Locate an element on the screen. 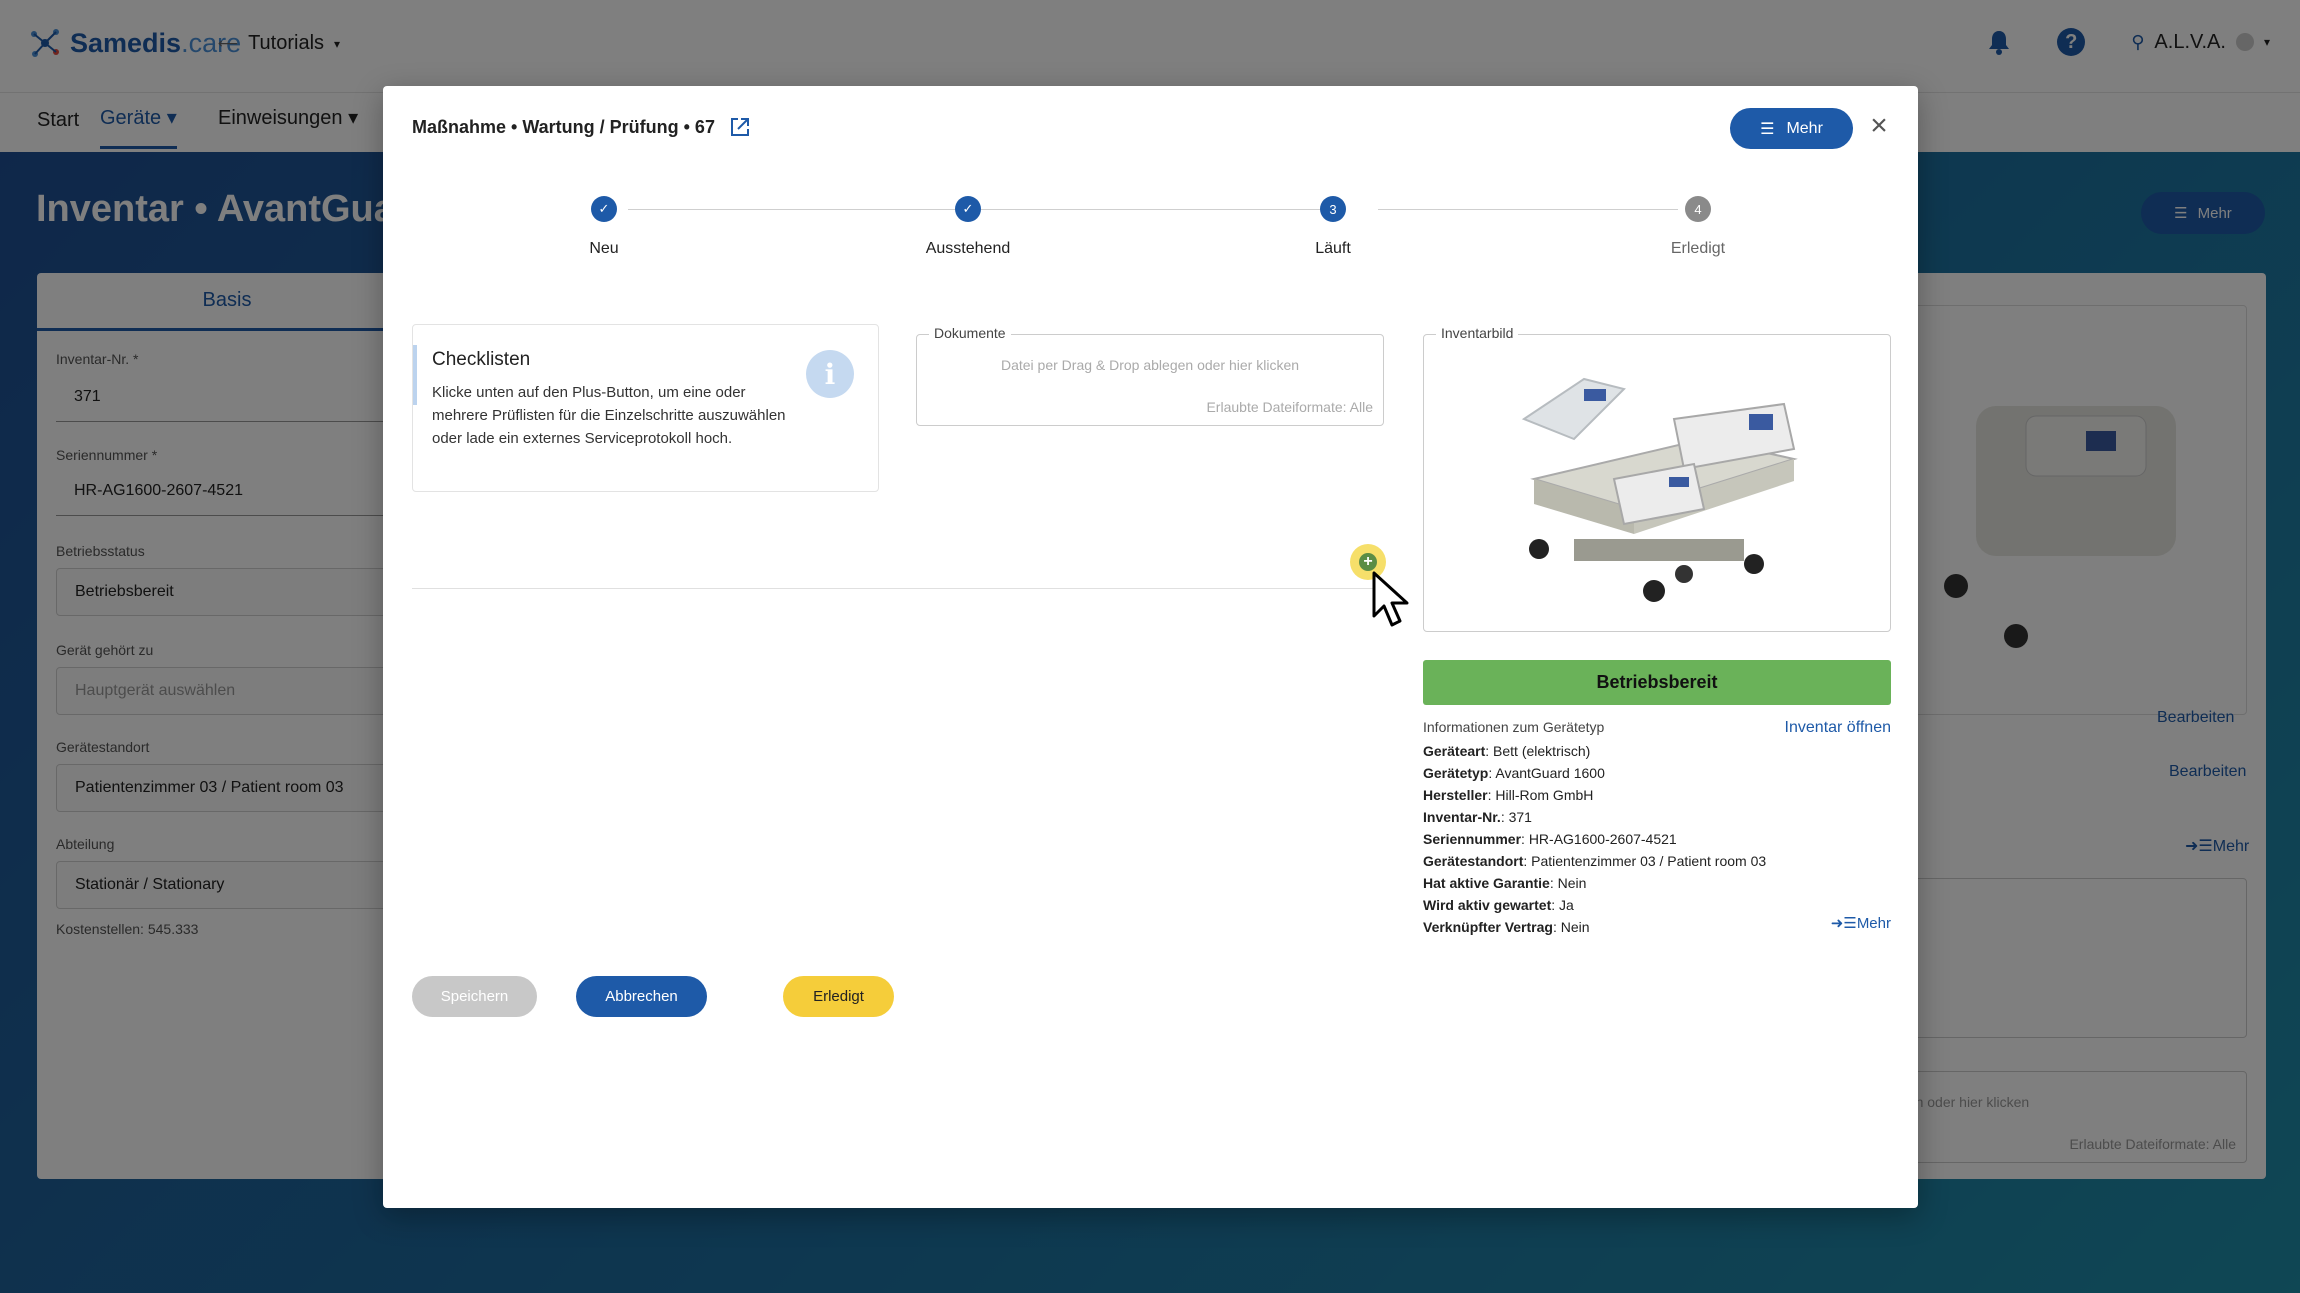  dialog-title: Maßnahme • Wartung / Prüfung • 67 is located at coordinates (581, 127).